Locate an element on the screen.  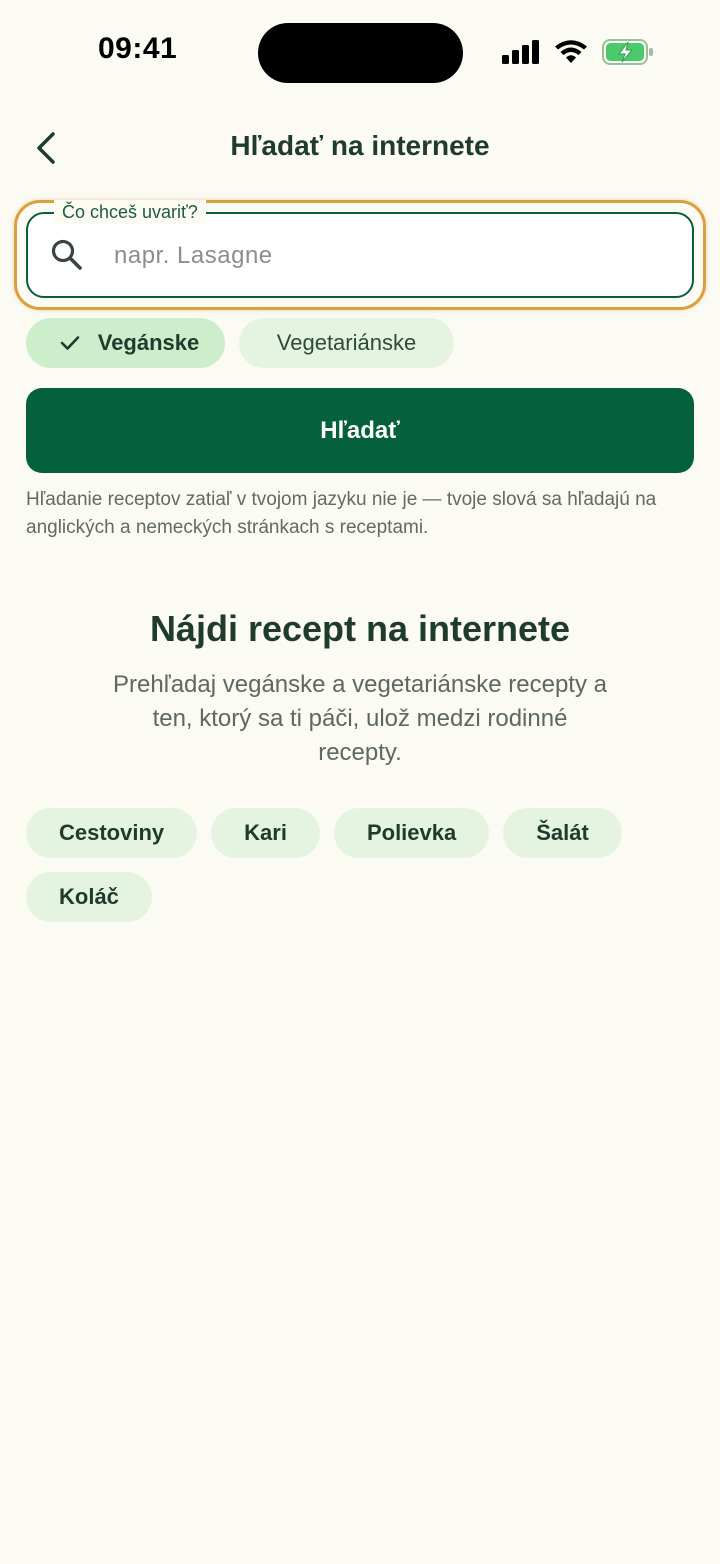
cellular-signal-icon is located at coordinates (520, 52).